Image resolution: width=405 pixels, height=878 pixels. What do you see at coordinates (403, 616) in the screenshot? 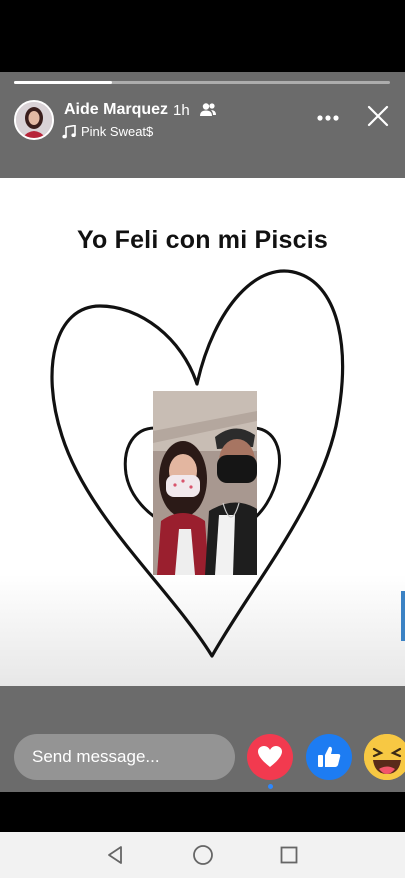
I see `edge-sticker` at bounding box center [403, 616].